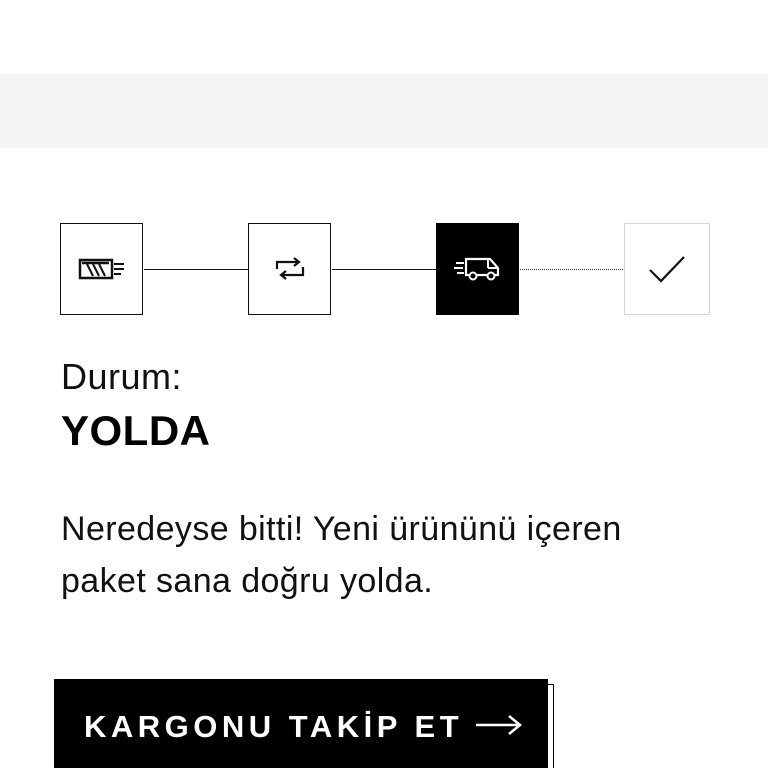 This screenshot has width=768, height=768. I want to click on status-label: Durum:, so click(122, 376).